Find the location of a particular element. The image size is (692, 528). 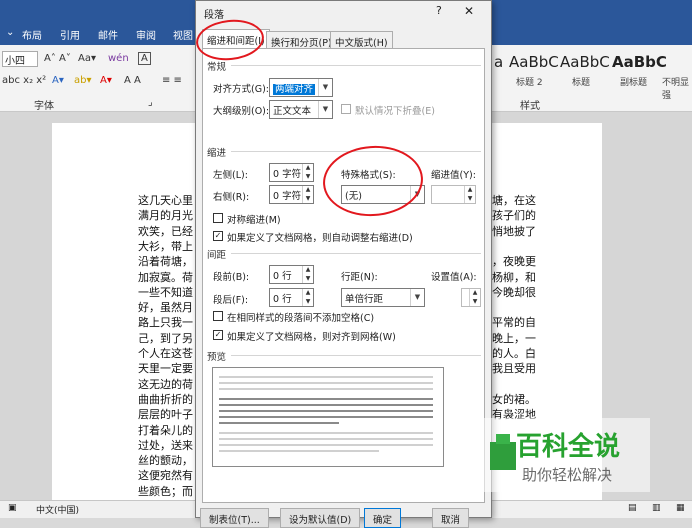

no-space-same-style-checkbox is located at coordinates (218, 316).